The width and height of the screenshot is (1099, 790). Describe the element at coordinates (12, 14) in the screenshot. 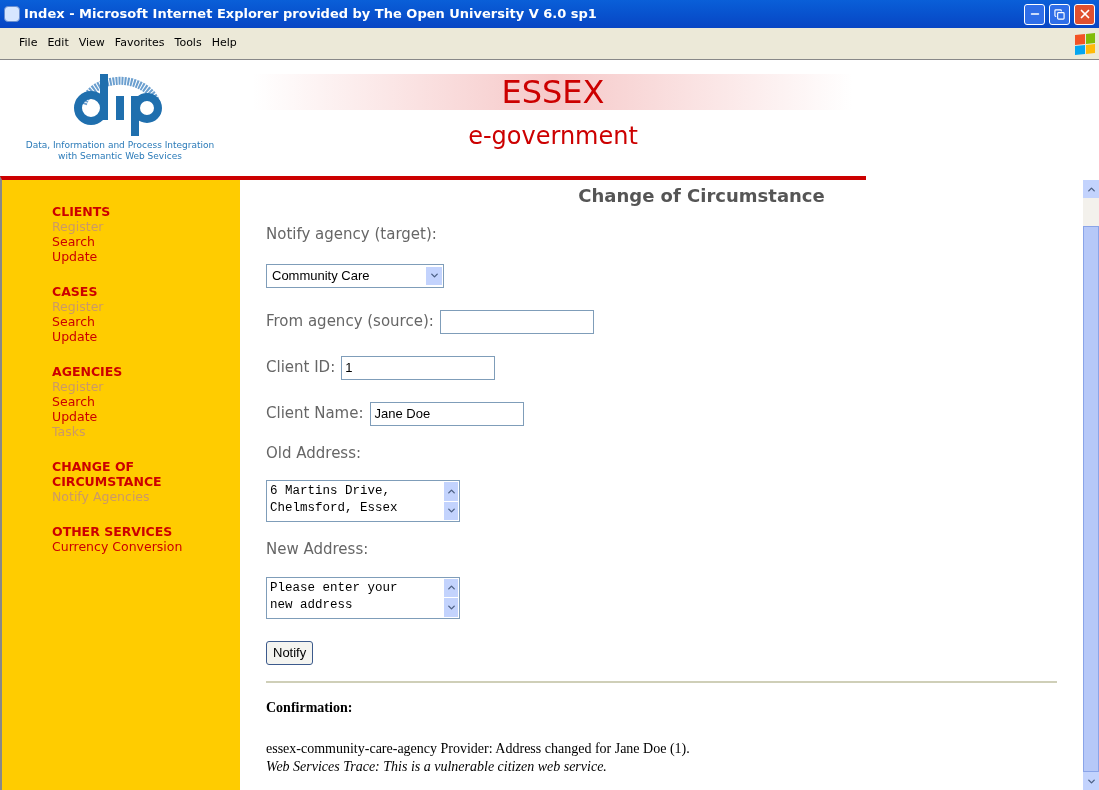

I see `browser-icon` at that location.